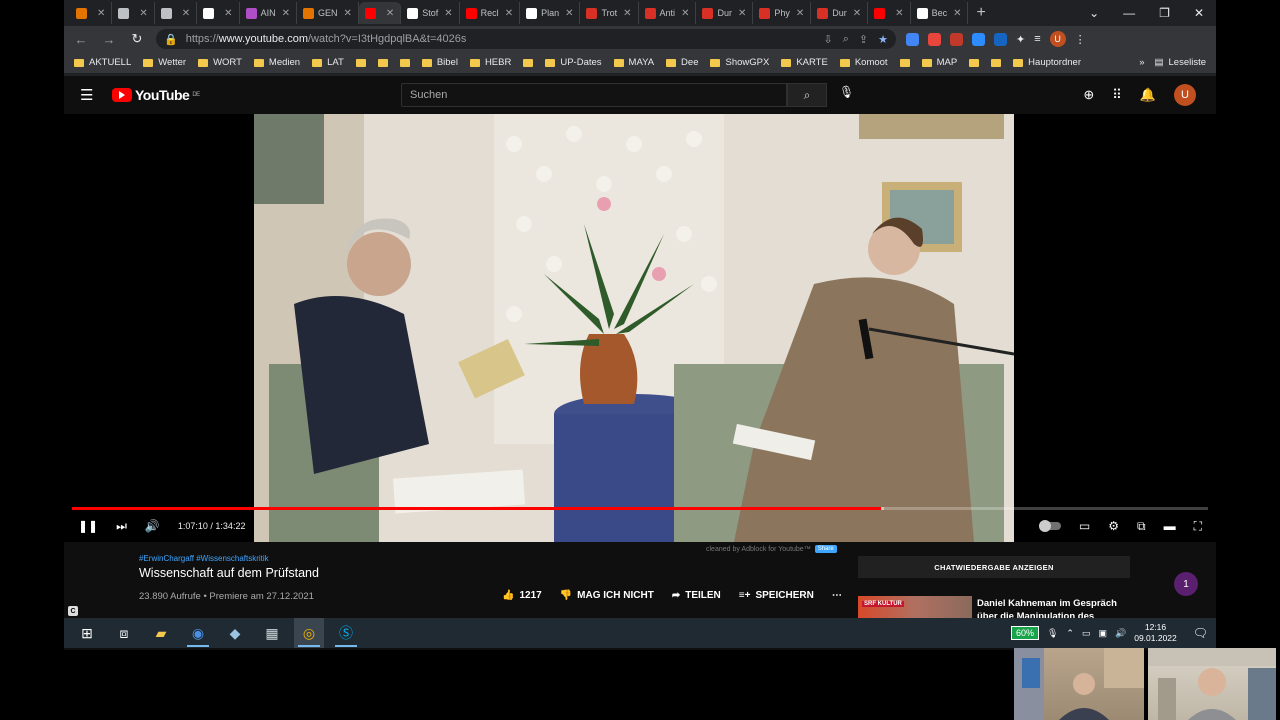  What do you see at coordinates (1047, 62) in the screenshot?
I see `bookmark-item: Hauptordner` at bounding box center [1047, 62].